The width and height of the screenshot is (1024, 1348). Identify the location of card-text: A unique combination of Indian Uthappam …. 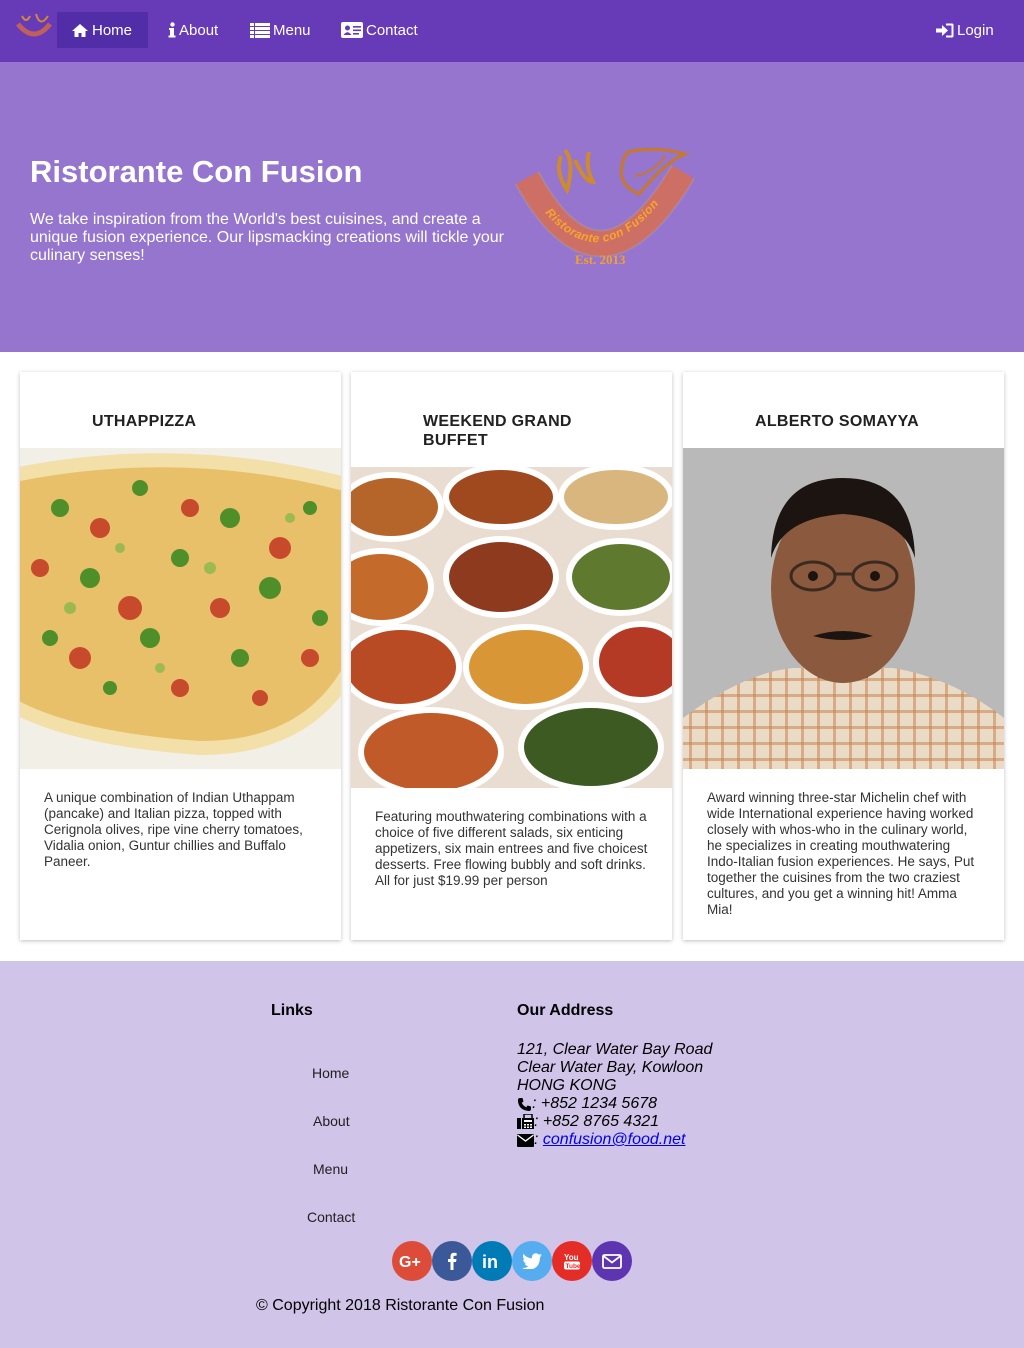
(173, 829).